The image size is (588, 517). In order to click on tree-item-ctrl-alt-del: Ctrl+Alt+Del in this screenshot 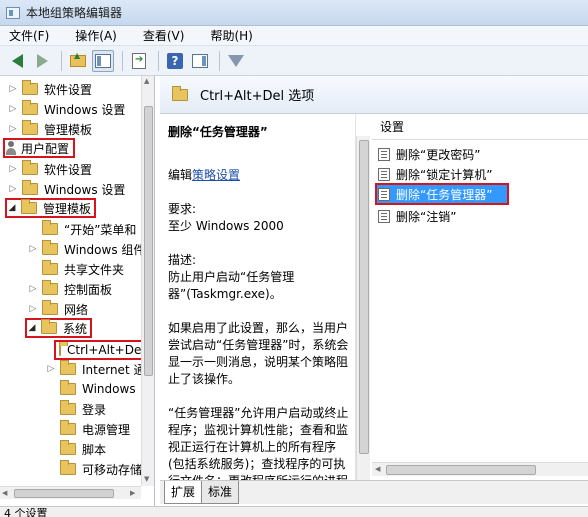, I will do `click(99, 350)`.